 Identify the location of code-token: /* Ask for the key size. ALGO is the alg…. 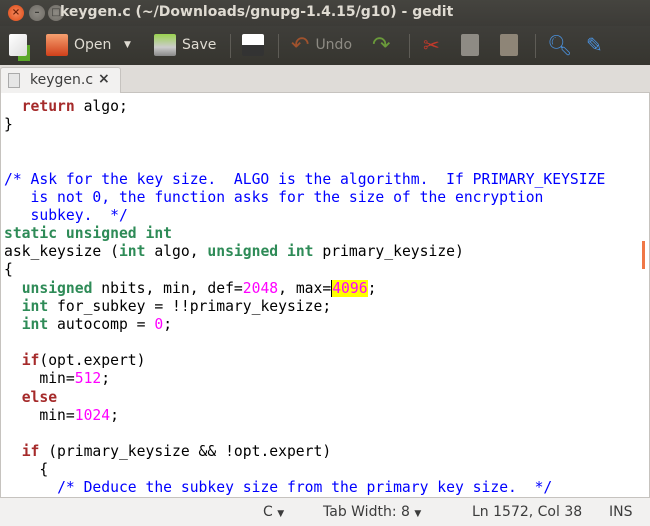
(305, 179).